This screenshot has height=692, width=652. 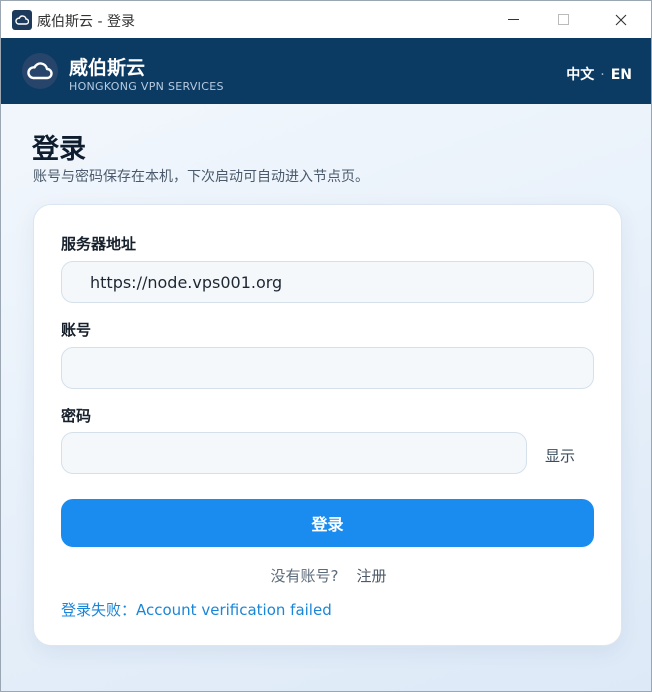 What do you see at coordinates (580, 75) in the screenshot?
I see `lang-zh-option: 中文` at bounding box center [580, 75].